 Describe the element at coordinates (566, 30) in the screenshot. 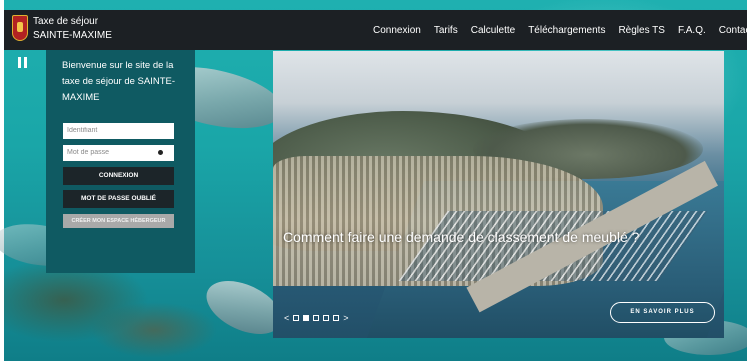

I see `nav-telechargements: Téléchargements` at that location.